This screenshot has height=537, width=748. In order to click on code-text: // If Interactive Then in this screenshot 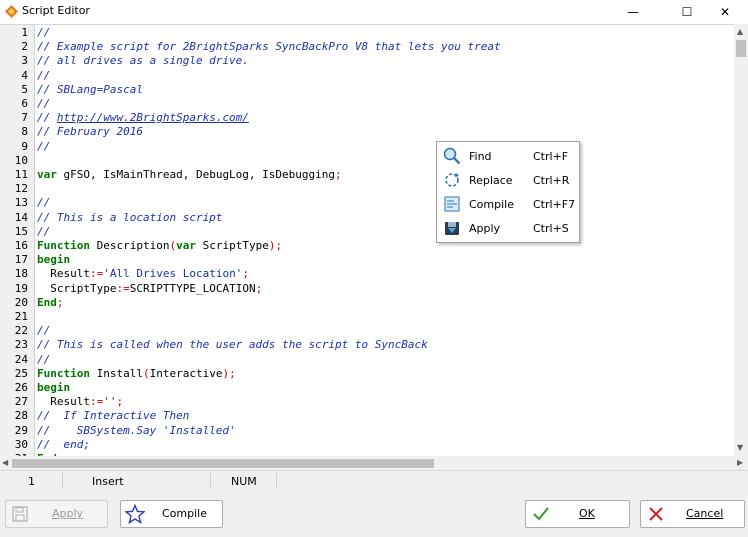, I will do `click(113, 416)`.